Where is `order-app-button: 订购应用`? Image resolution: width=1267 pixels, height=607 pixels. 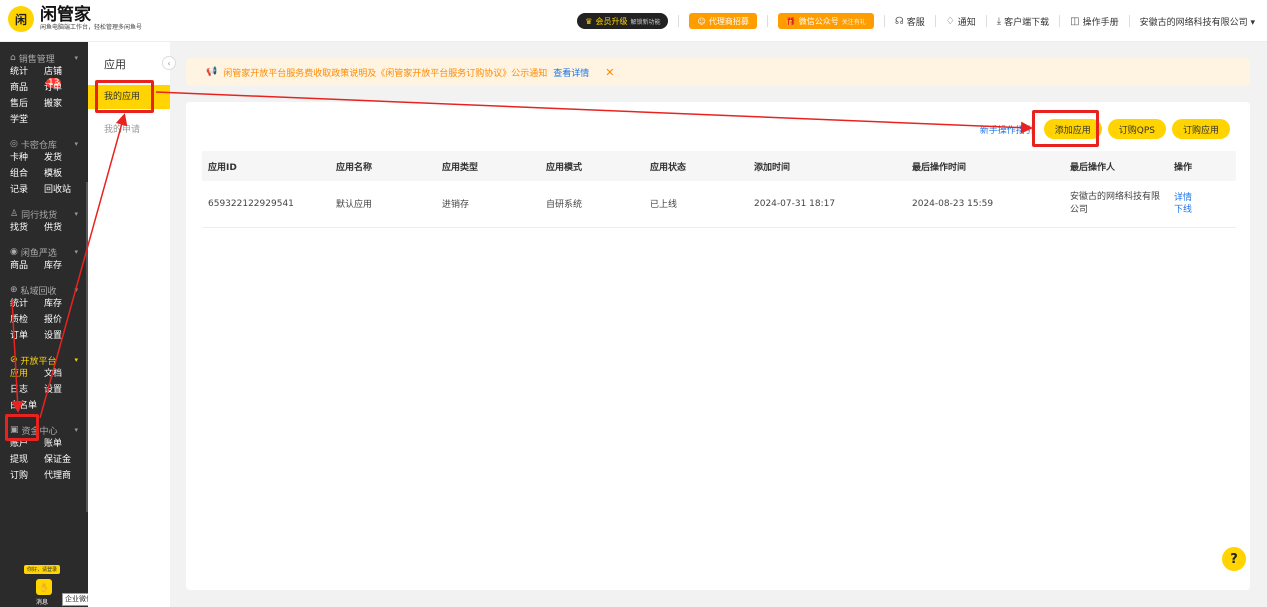
order-app-button: 订购应用 is located at coordinates (1200, 129).